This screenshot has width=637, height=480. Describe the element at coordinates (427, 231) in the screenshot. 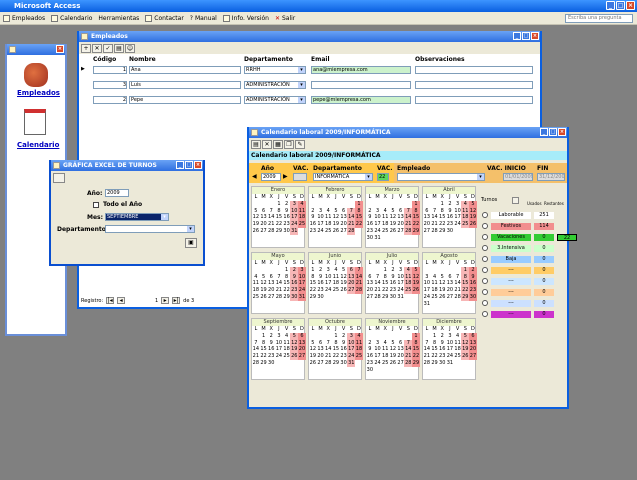

I see `day-cell: 27` at that location.